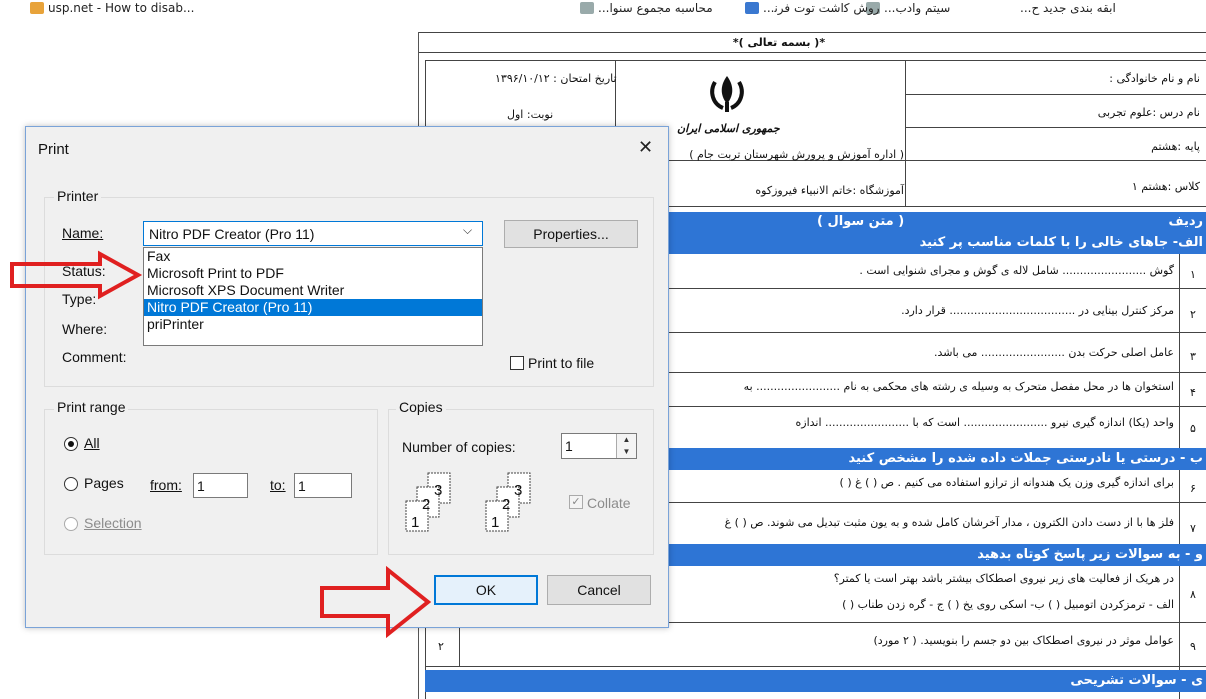  I want to click on question-number: ۵, so click(1193, 428).